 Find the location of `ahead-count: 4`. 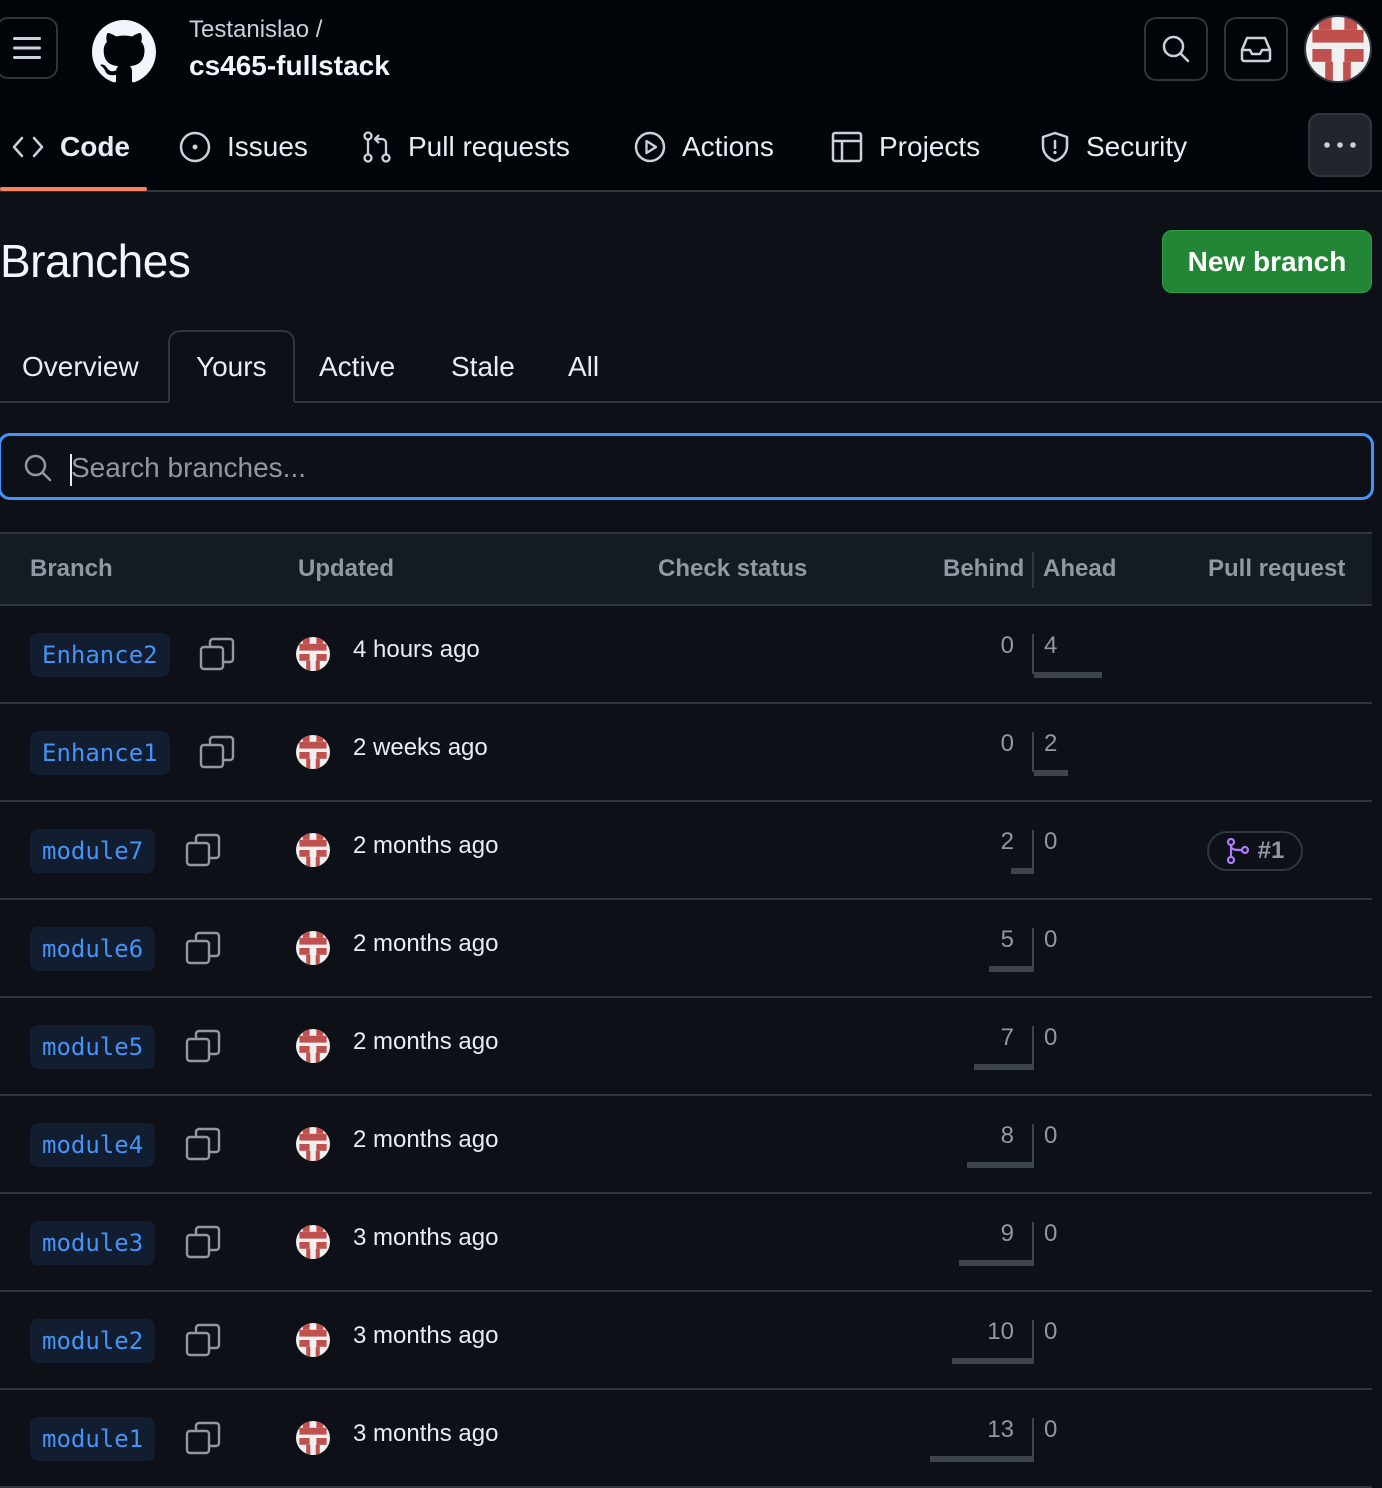

ahead-count: 4 is located at coordinates (1051, 645).